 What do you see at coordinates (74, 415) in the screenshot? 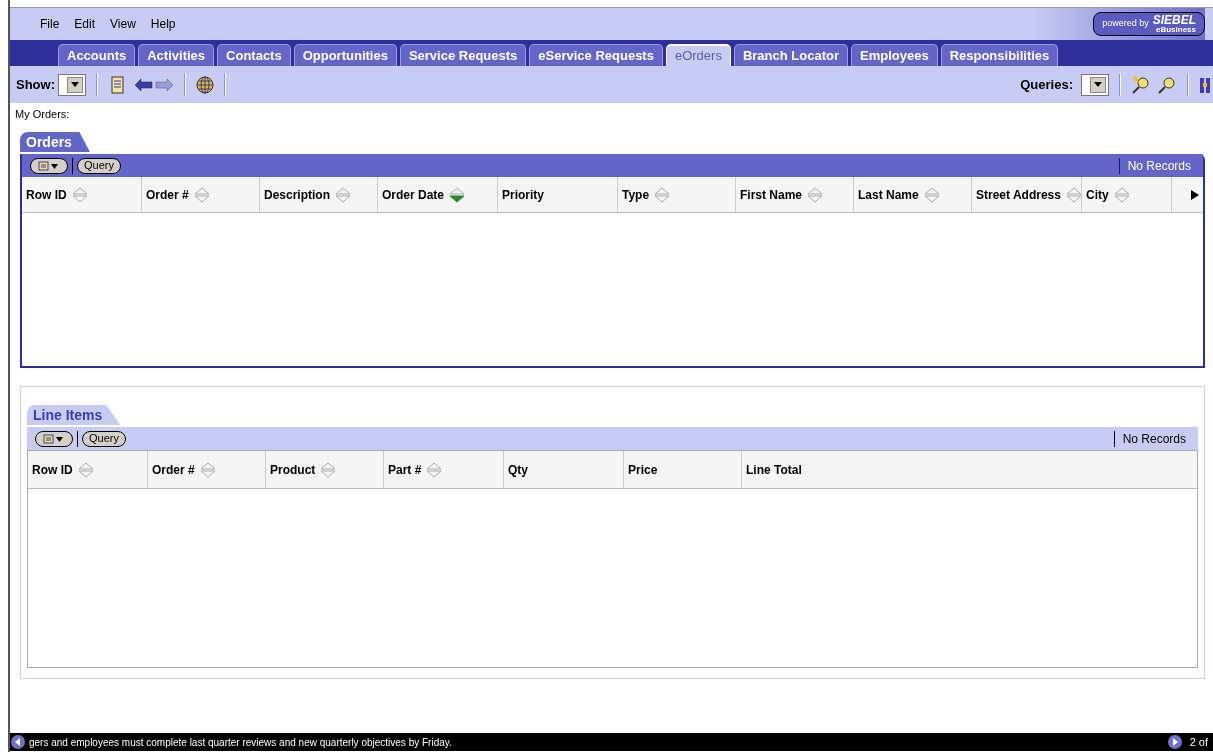
I see `applet-tab: Line Items` at bounding box center [74, 415].